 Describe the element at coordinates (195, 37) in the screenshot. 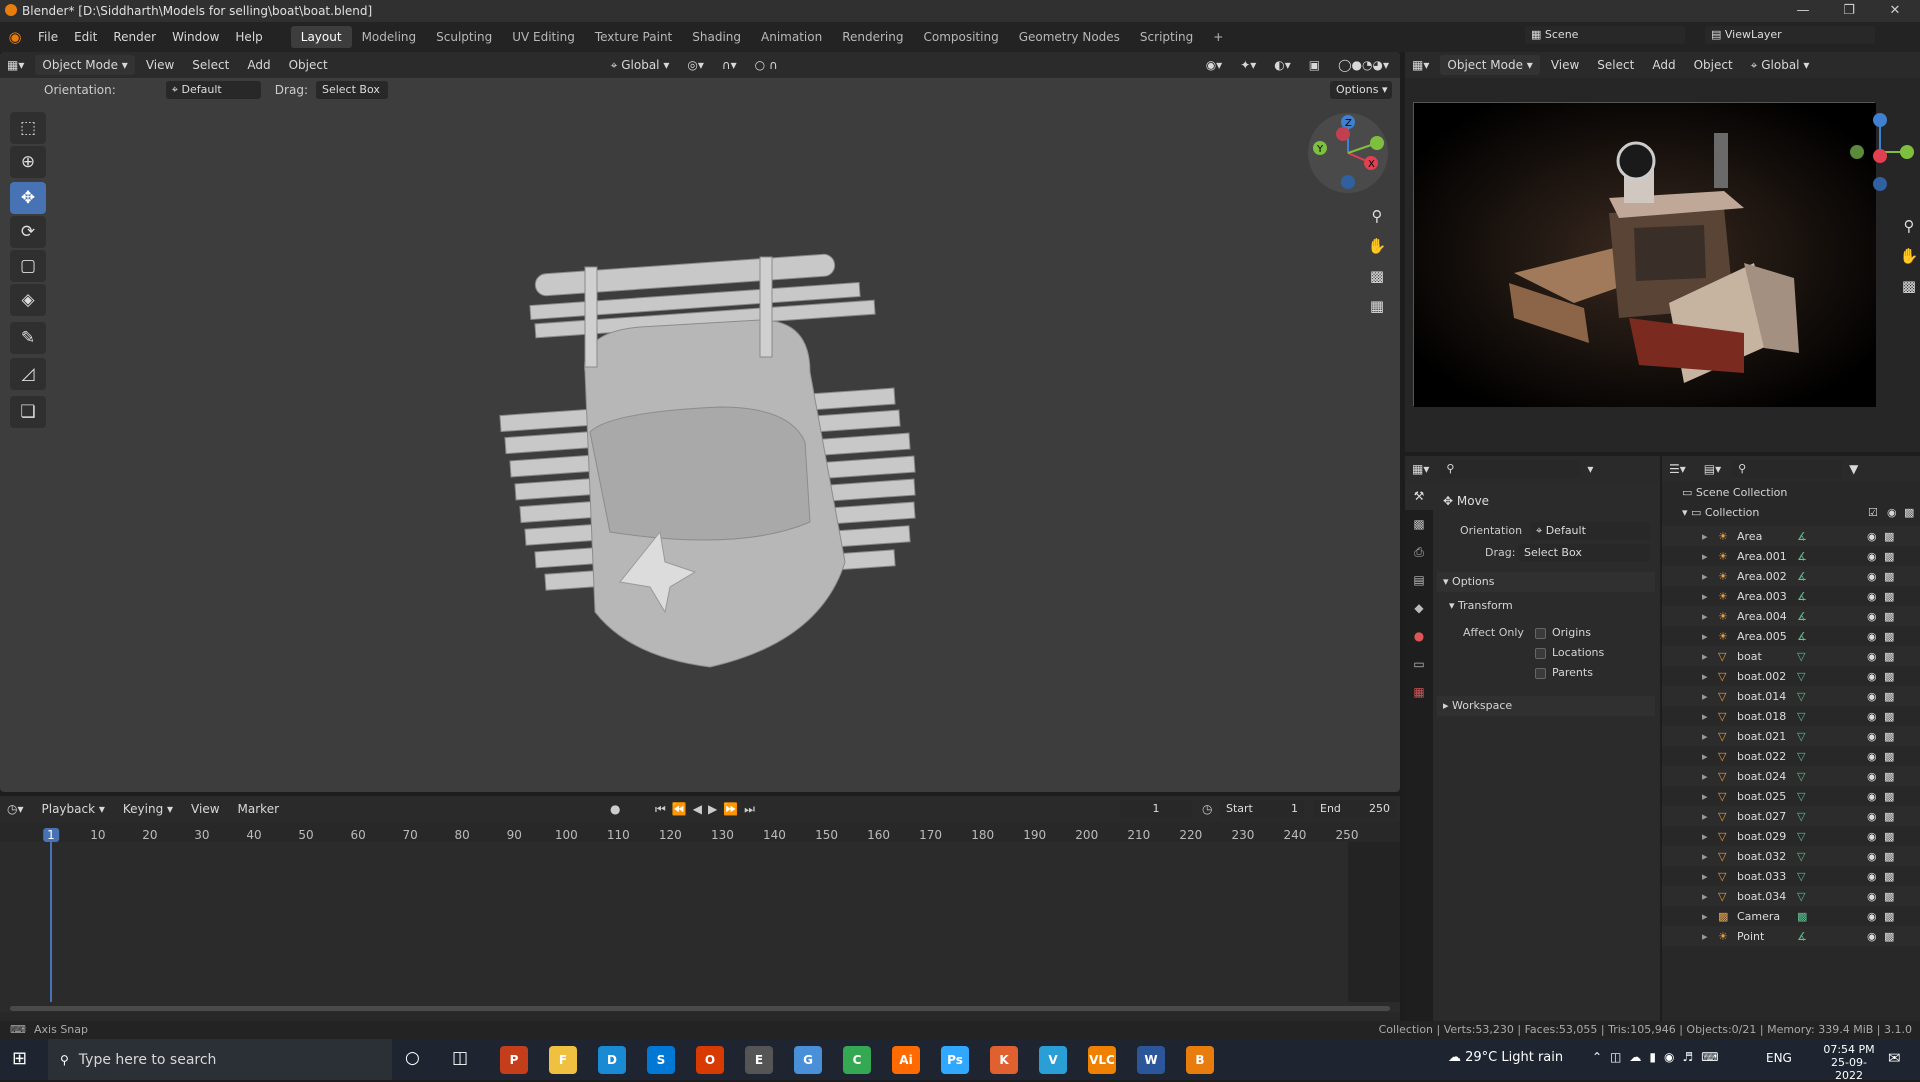

I see `menu-window: Window` at that location.